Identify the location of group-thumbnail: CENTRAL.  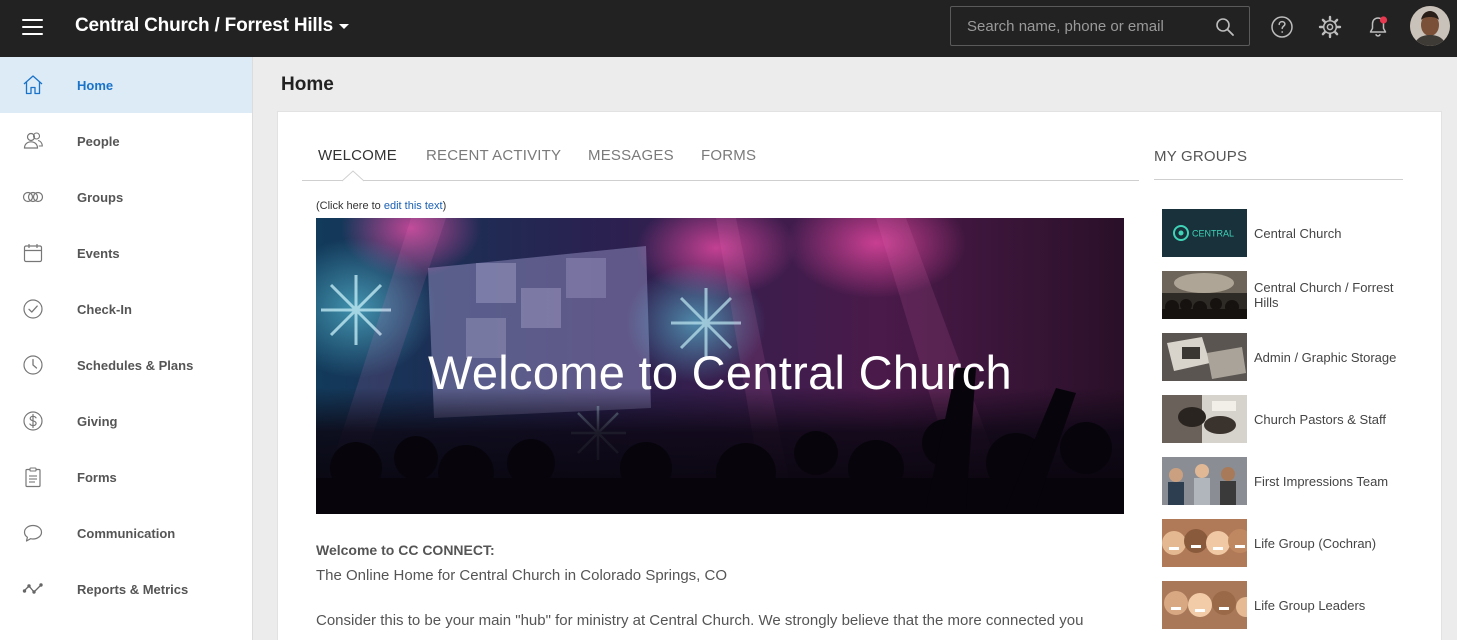
(1204, 233).